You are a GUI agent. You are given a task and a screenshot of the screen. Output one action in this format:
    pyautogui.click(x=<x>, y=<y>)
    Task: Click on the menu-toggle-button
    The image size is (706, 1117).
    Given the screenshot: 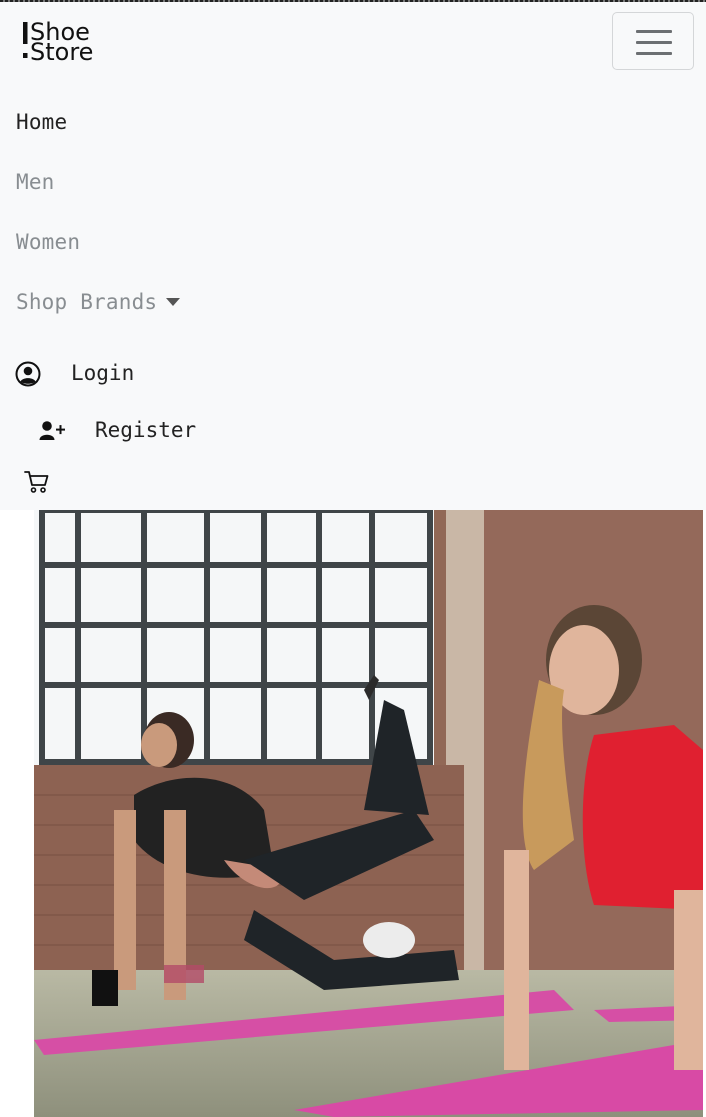 What is the action you would take?
    pyautogui.click(x=653, y=41)
    